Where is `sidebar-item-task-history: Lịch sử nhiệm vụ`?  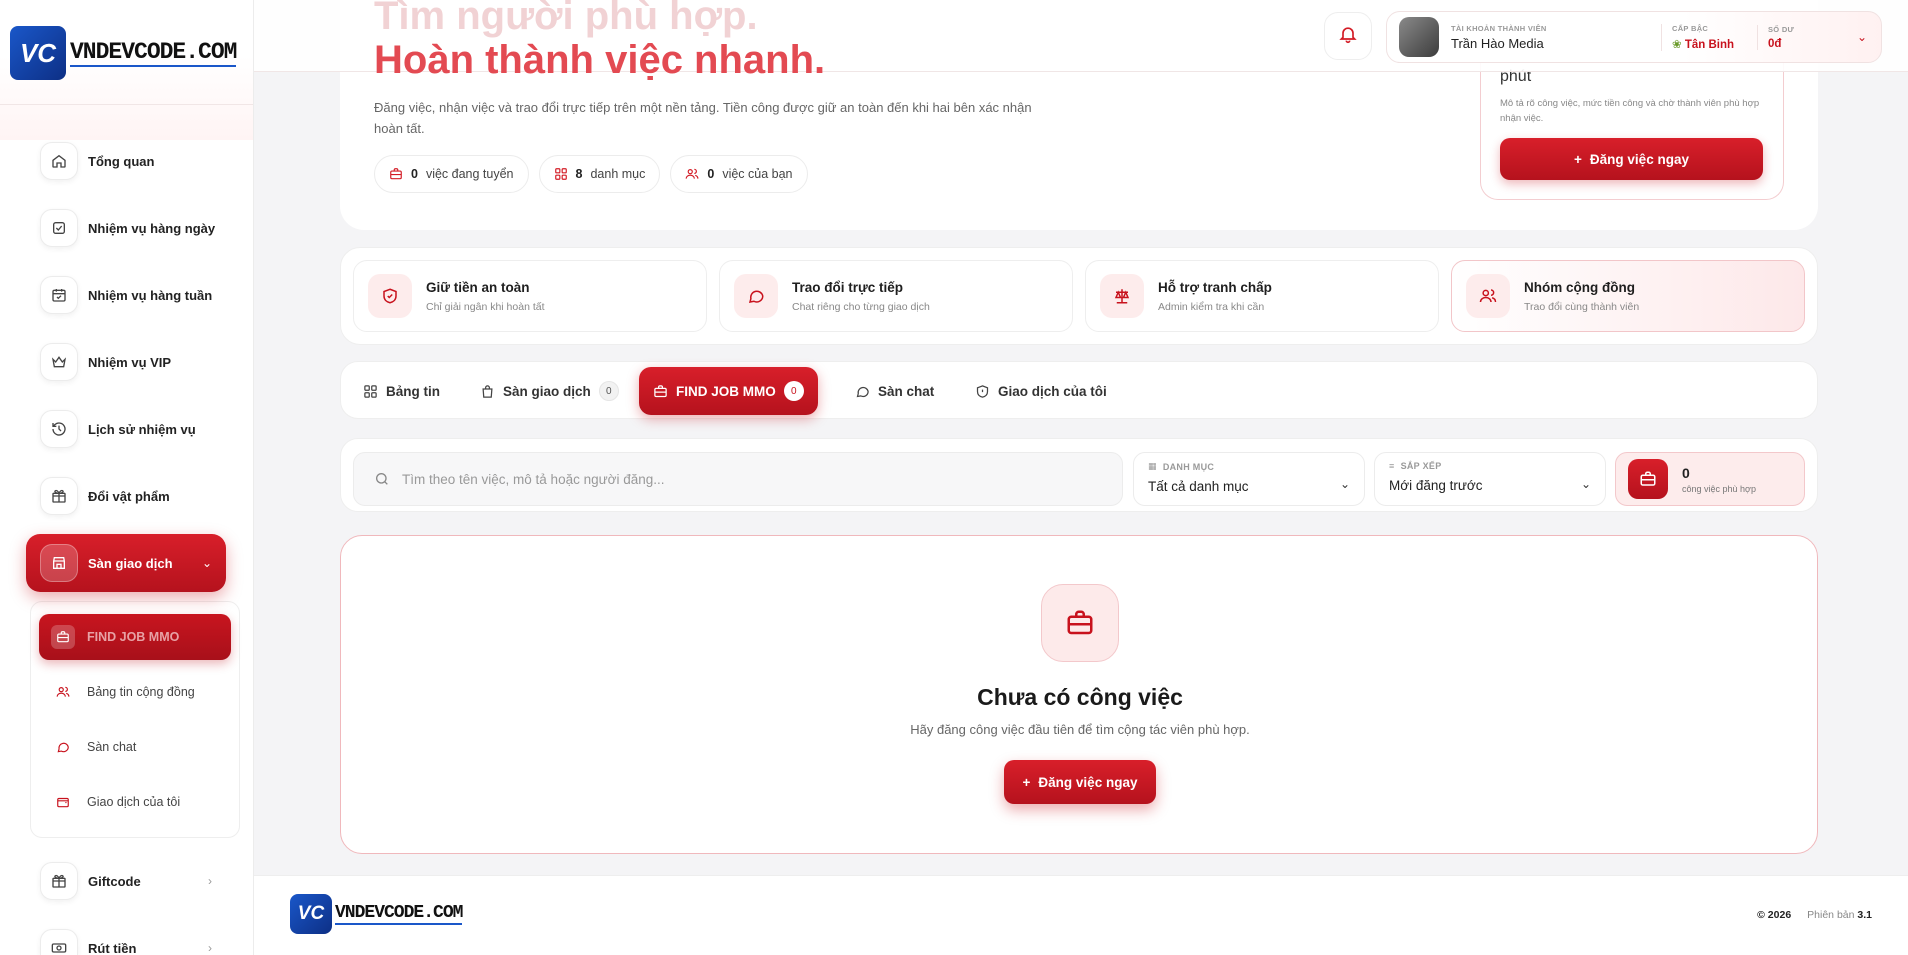 sidebar-item-task-history: Lịch sử nhiệm vụ is located at coordinates (126, 429).